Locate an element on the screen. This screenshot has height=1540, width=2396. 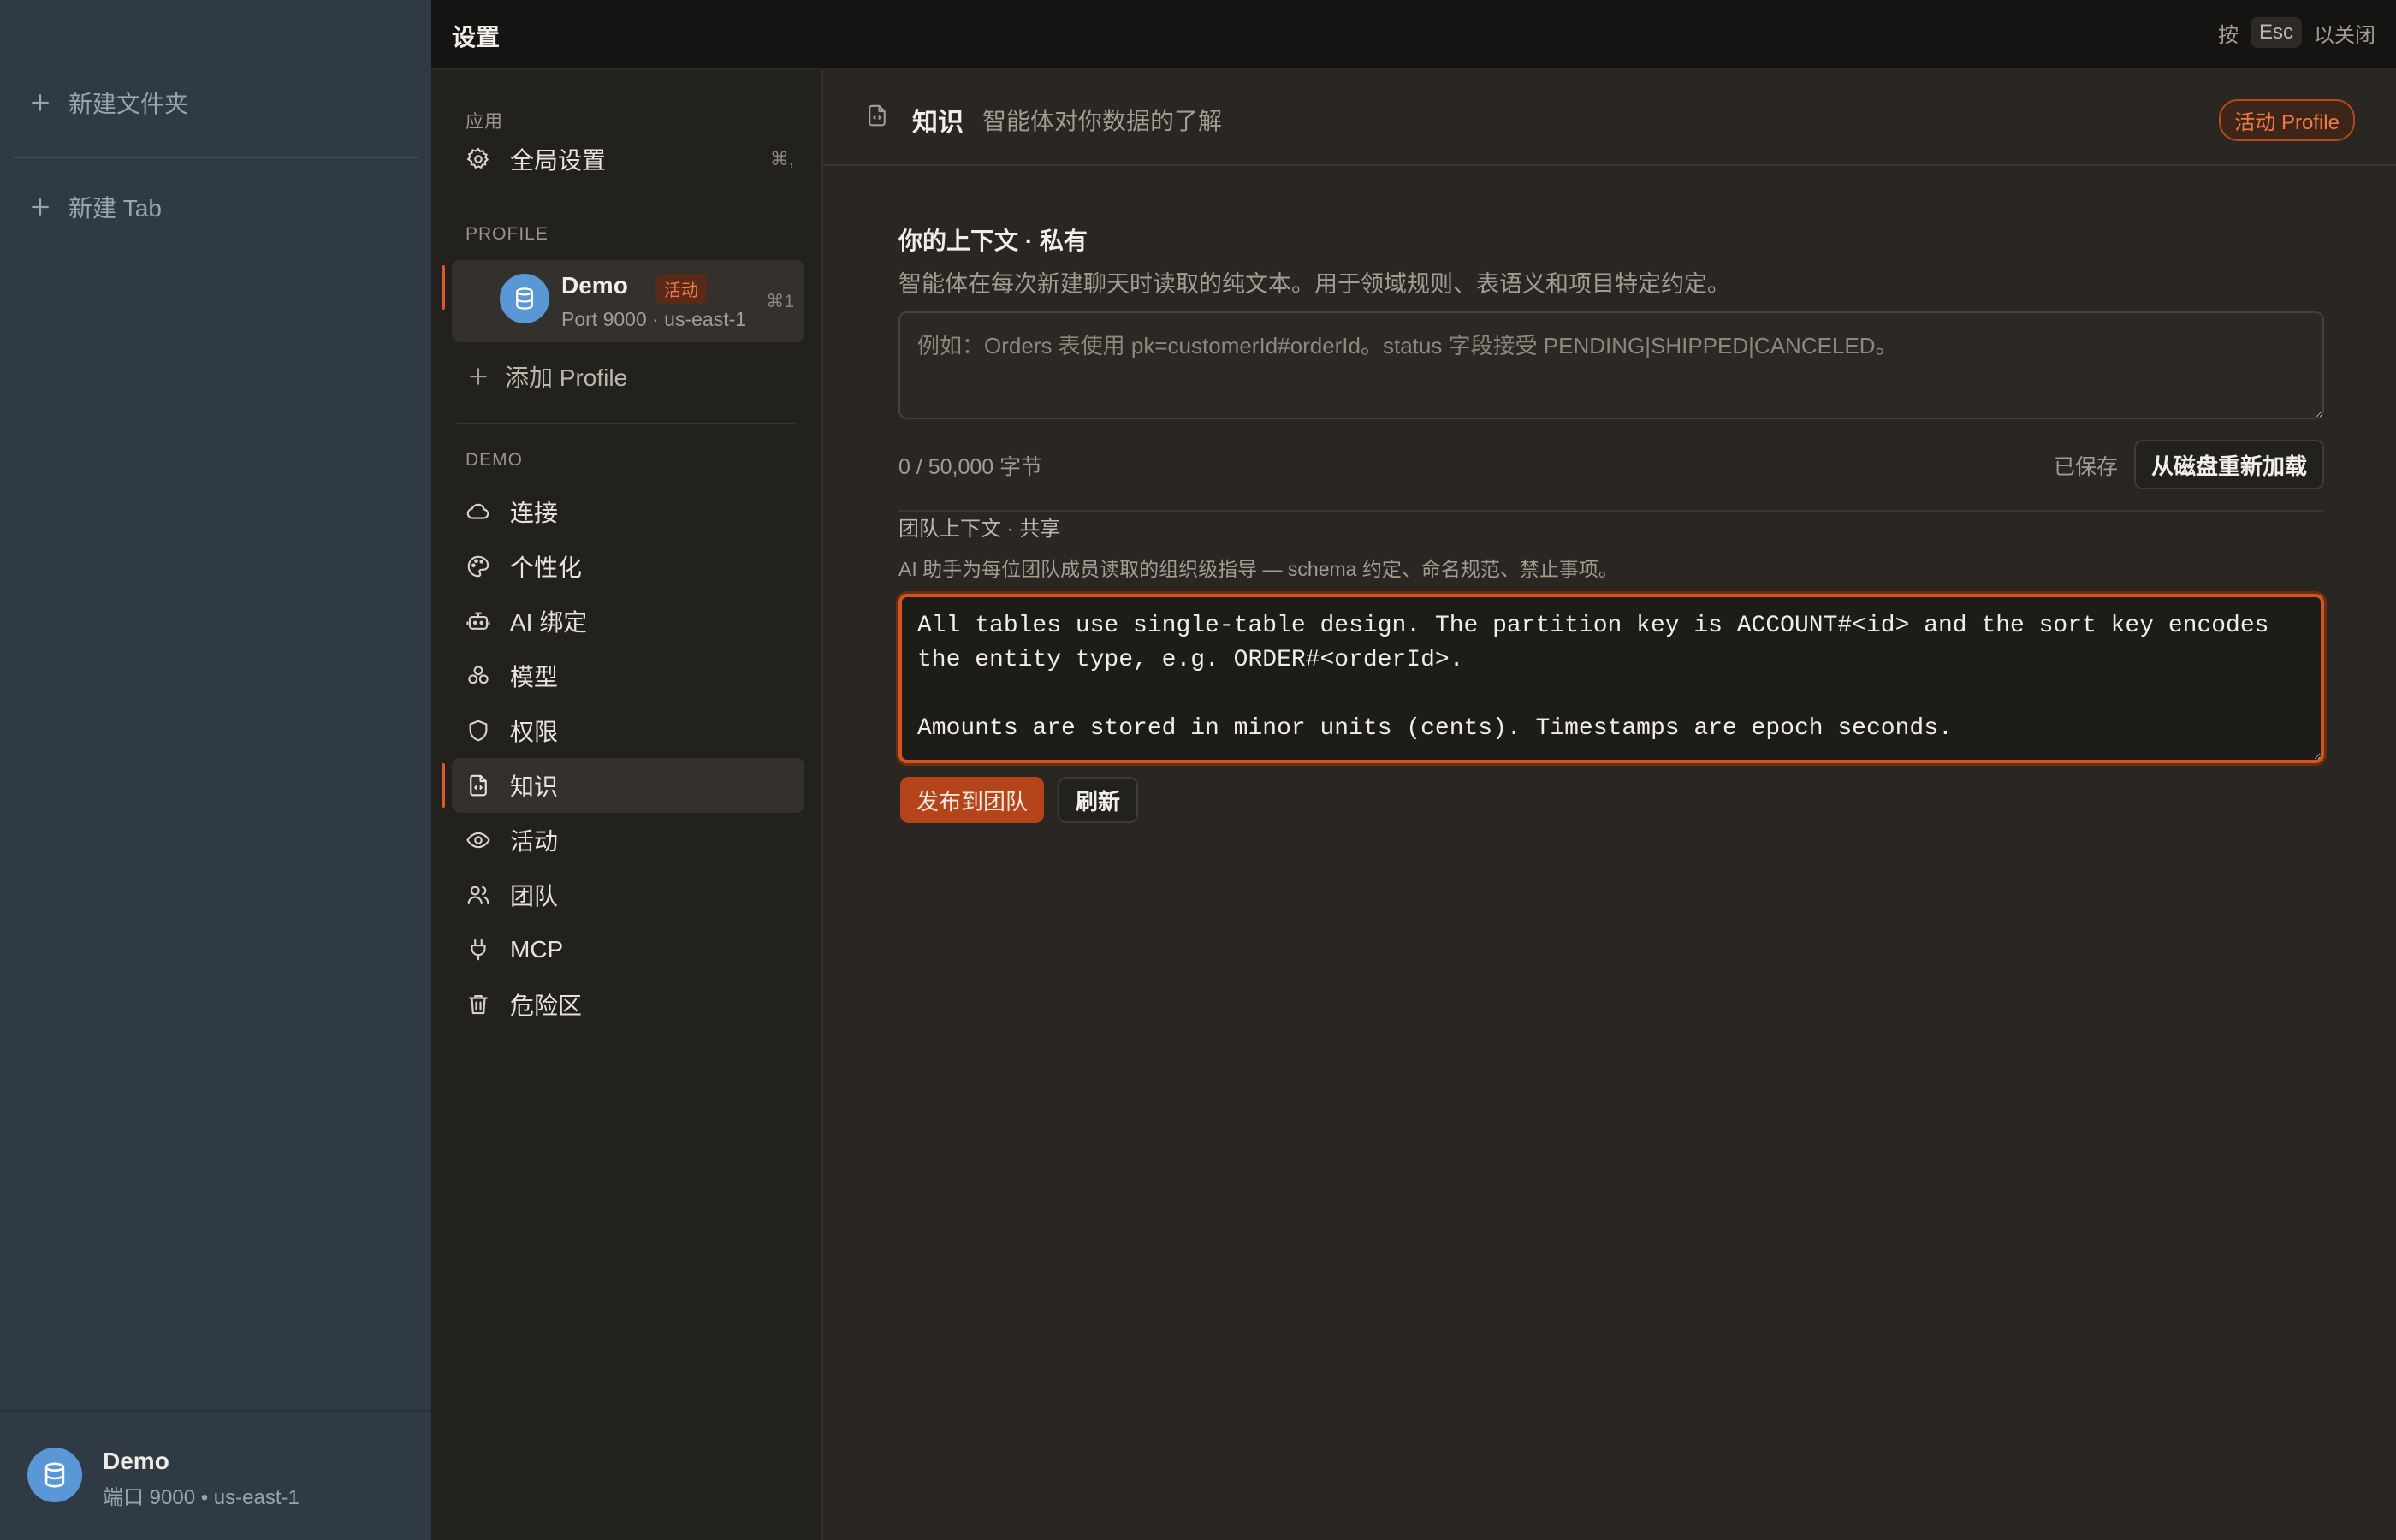
new-folder-button: 新建文件夹 is located at coordinates (107, 103).